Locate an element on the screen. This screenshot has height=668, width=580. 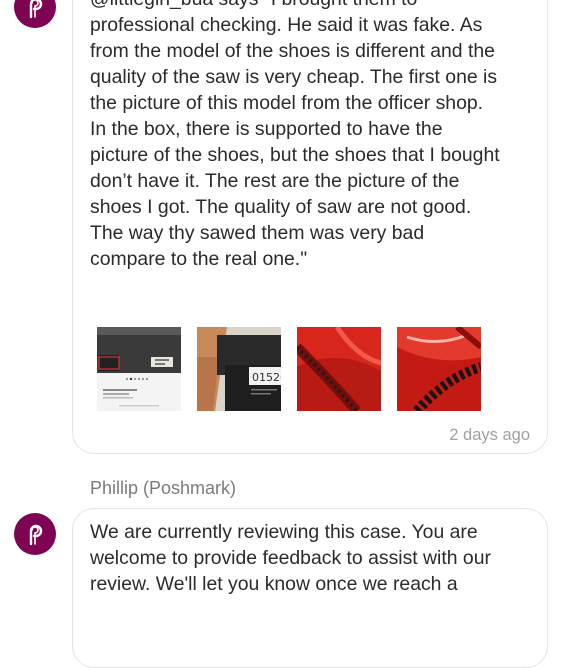
red-shoe-sole-photo-icon is located at coordinates (339, 369).